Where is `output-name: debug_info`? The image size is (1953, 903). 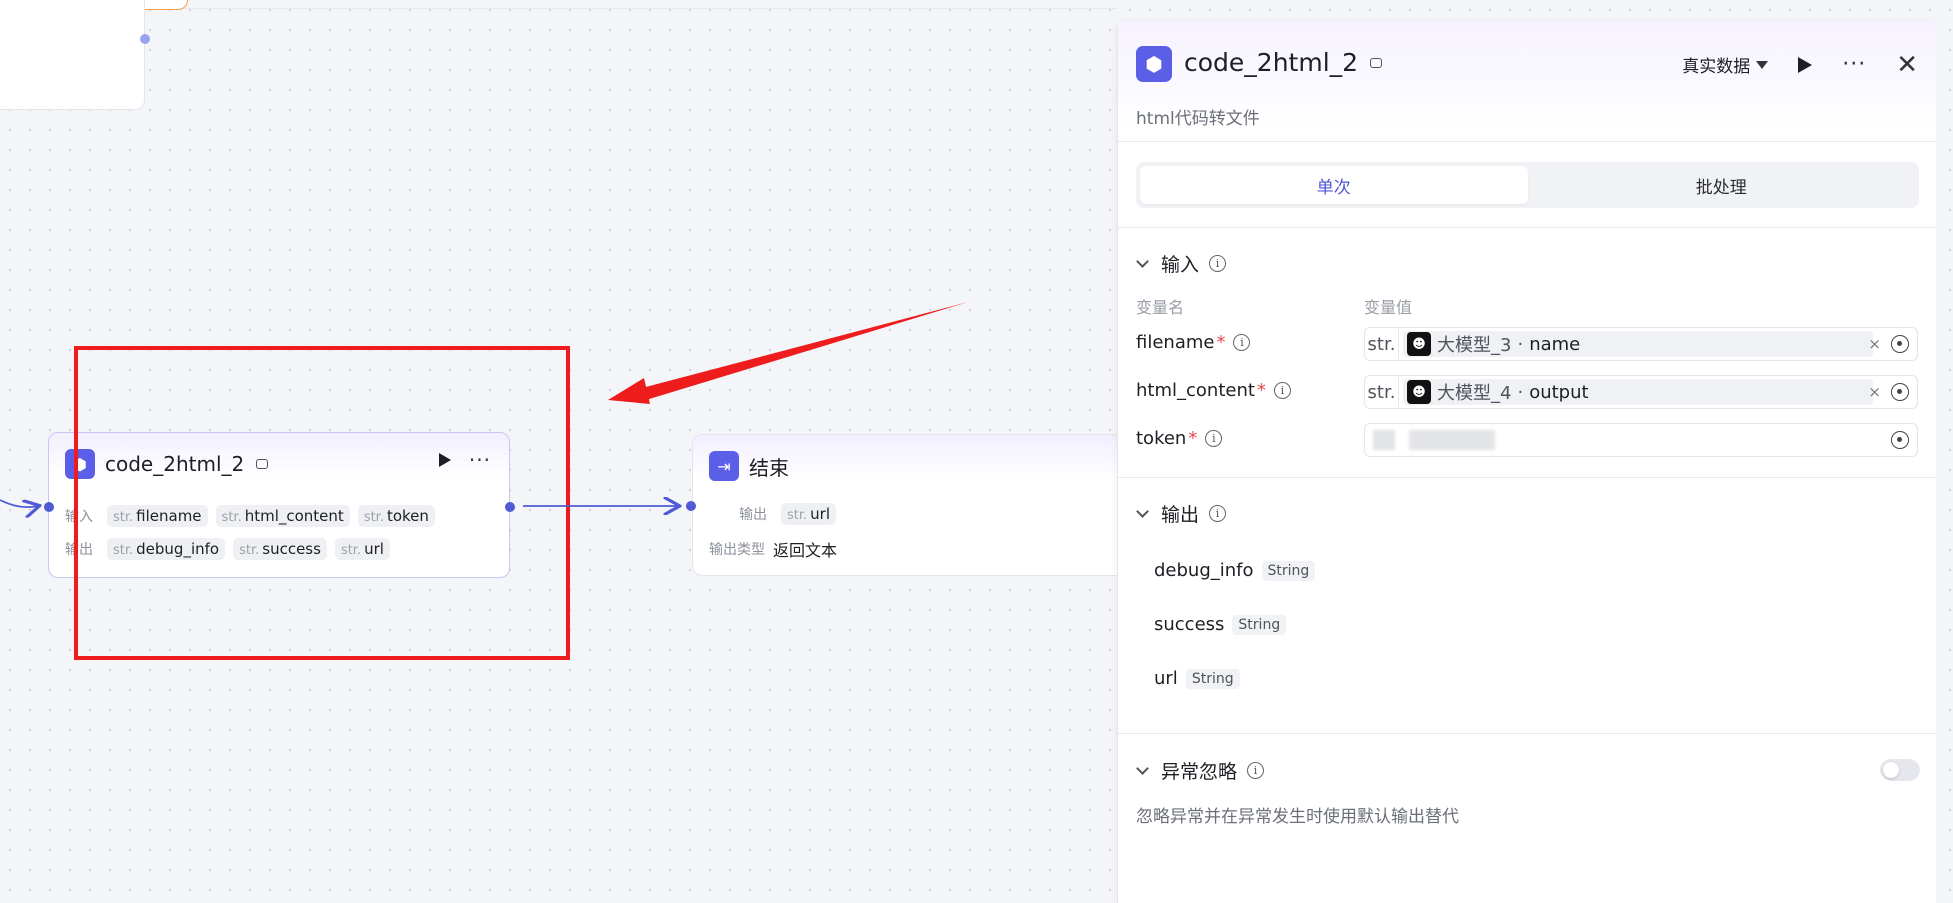
output-name: debug_info is located at coordinates (1204, 570).